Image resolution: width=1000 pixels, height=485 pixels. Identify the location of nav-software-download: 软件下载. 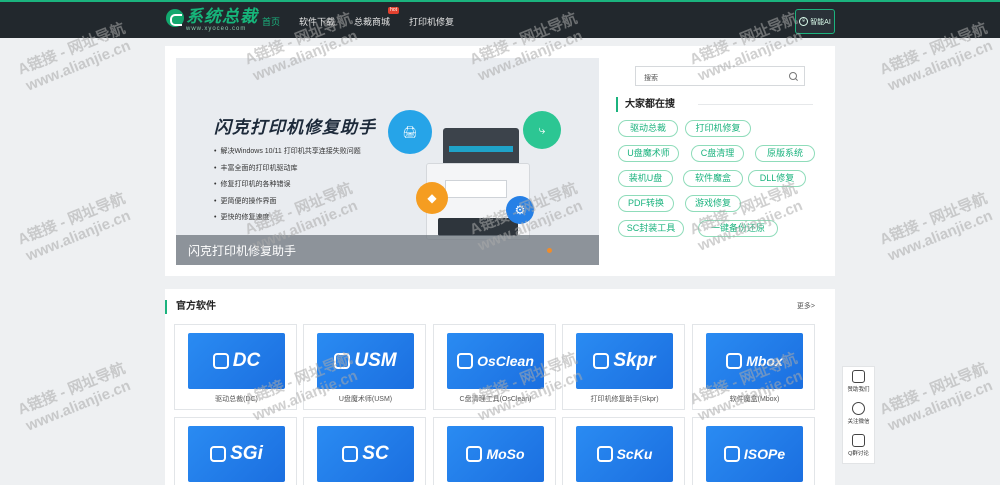
(317, 21).